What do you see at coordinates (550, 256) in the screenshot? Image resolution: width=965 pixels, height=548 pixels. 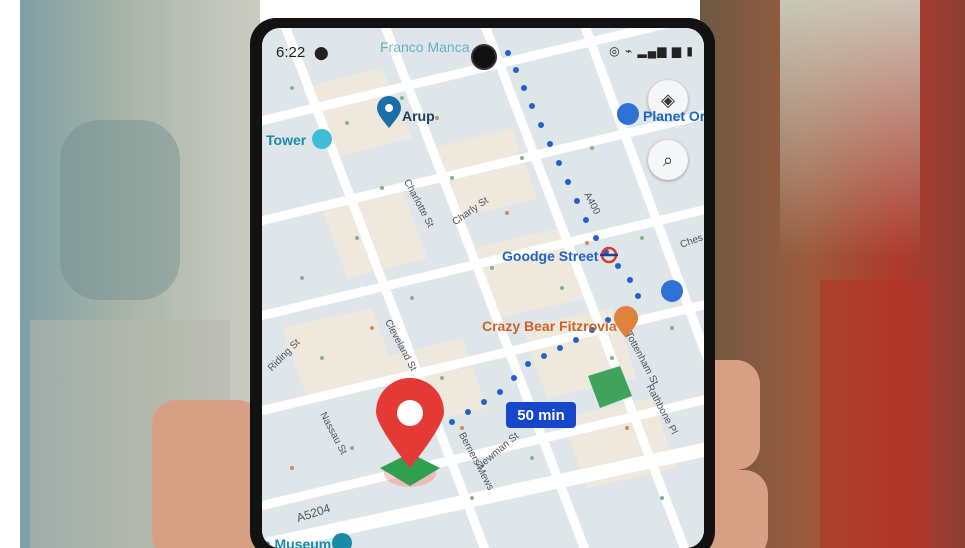 I see `poi-goodge-street: Goodge Street` at bounding box center [550, 256].